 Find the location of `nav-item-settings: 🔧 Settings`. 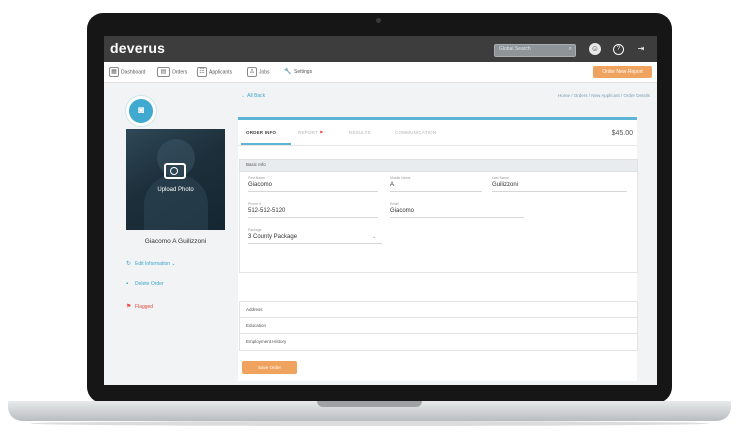

nav-item-settings: 🔧 Settings is located at coordinates (298, 72).